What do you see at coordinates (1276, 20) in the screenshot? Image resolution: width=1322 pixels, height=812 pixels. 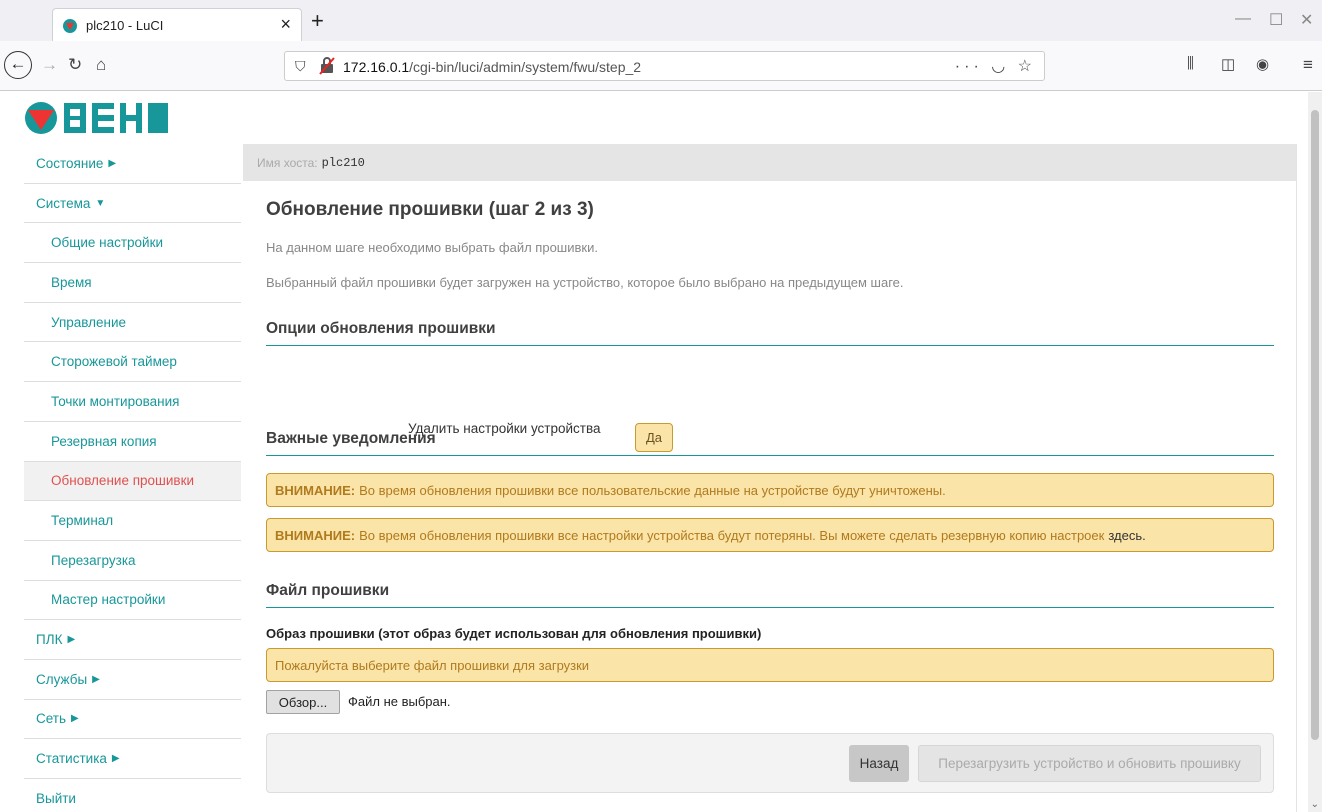 I see `maximize-icon: ☐` at bounding box center [1276, 20].